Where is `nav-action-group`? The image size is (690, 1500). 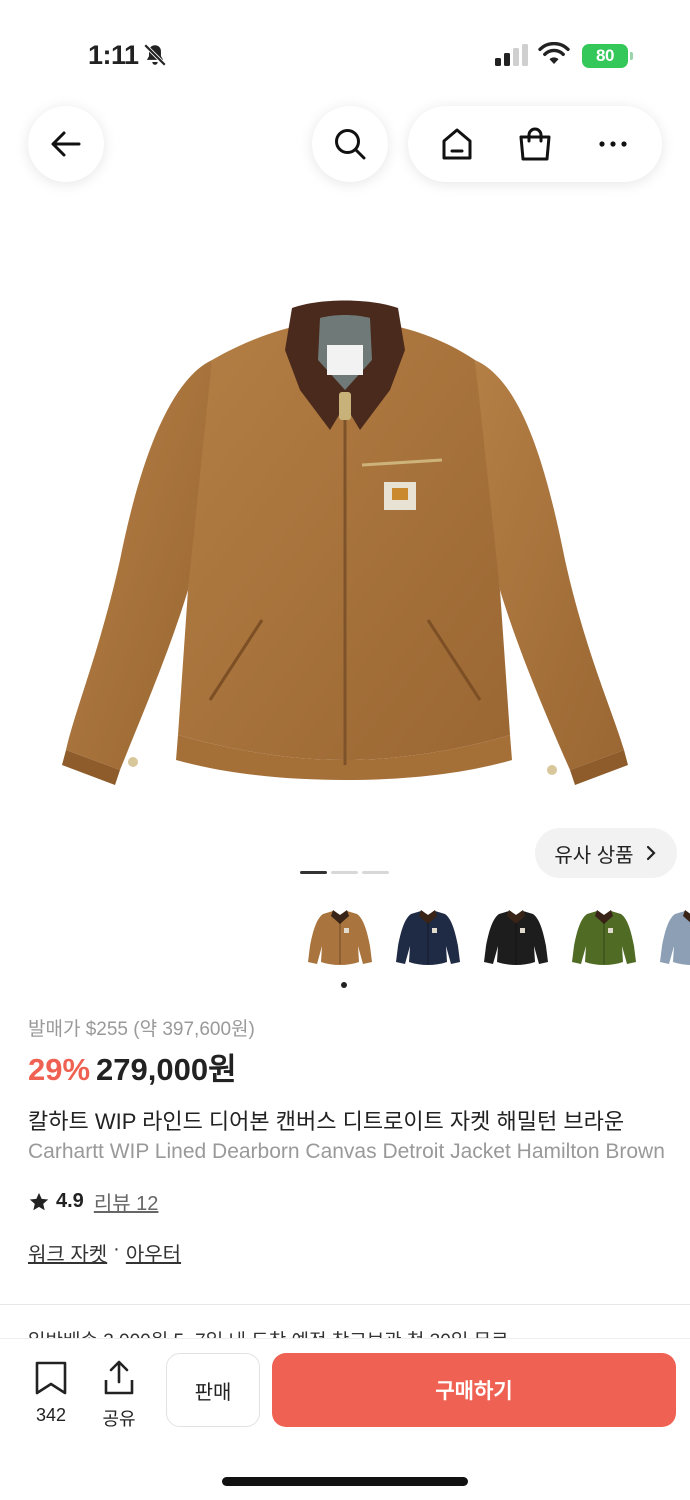 nav-action-group is located at coordinates (535, 144).